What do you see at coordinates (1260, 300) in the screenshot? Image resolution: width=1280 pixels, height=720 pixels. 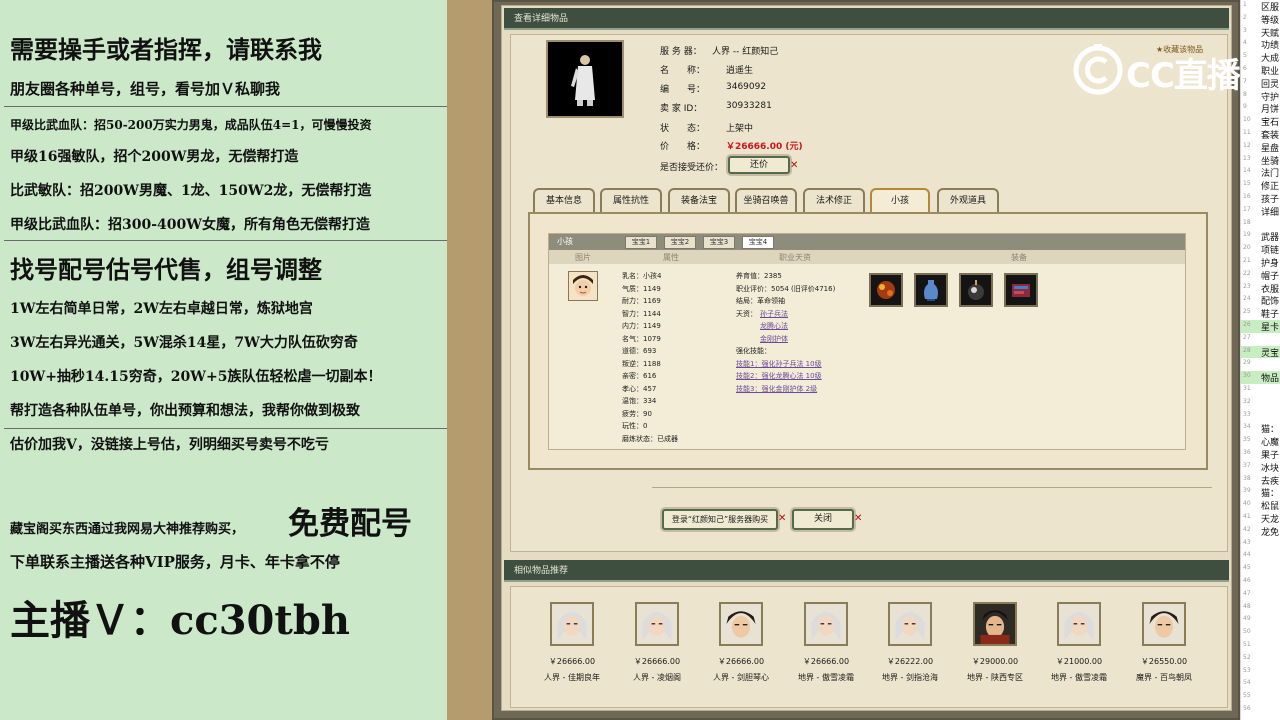 I see `strip-row: 24 配饰` at bounding box center [1260, 300].